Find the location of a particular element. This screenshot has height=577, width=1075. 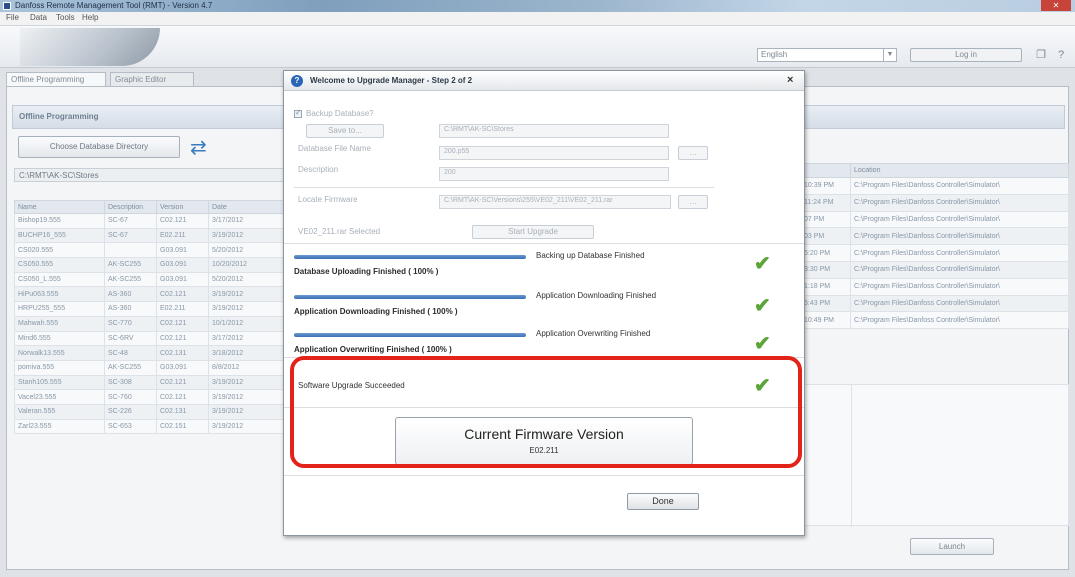

language-value: English is located at coordinates (774, 54).